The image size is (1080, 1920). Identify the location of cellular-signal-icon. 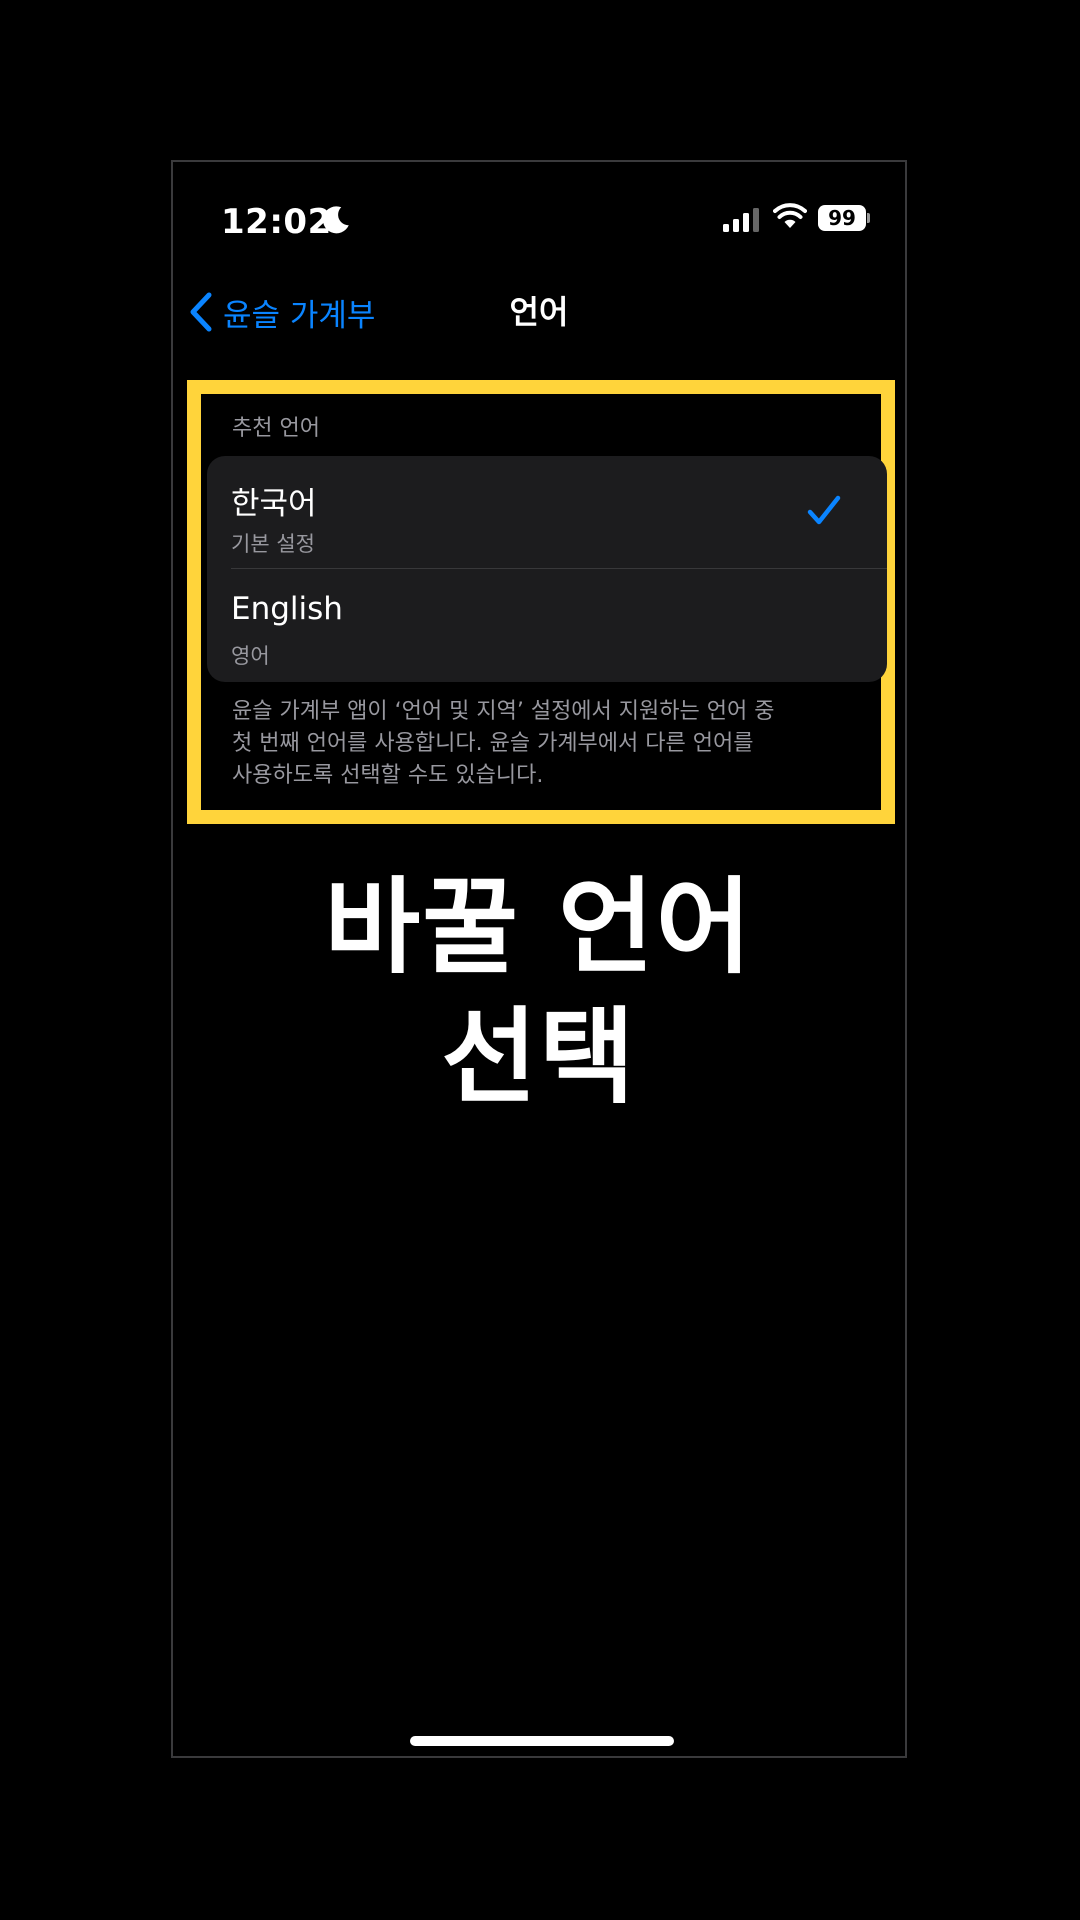
(741, 220).